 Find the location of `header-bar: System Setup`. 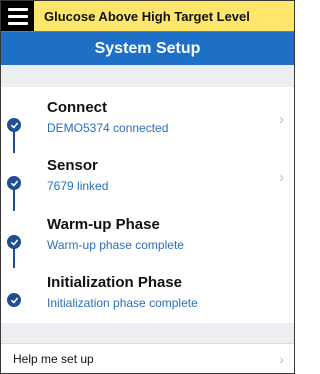

header-bar: System Setup is located at coordinates (147, 48).